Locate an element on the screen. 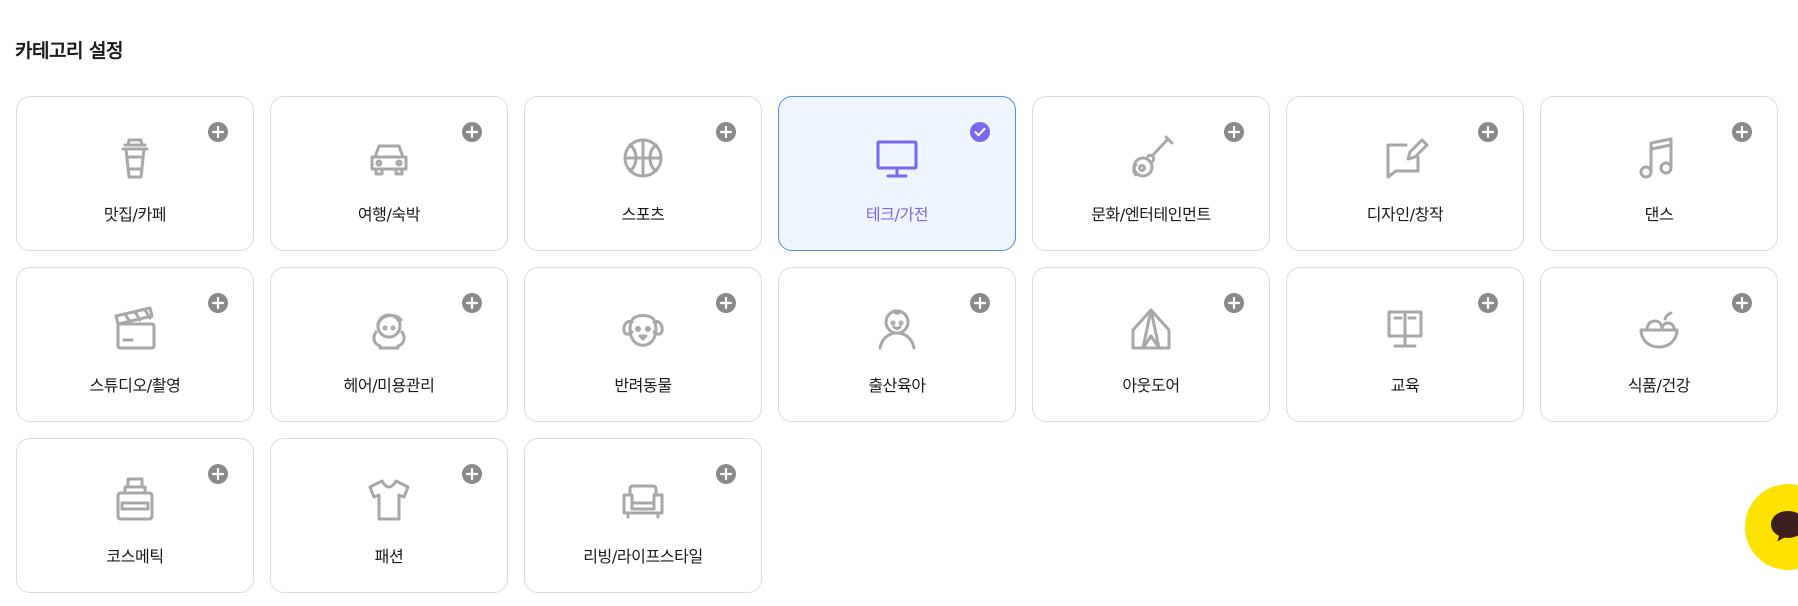 The height and width of the screenshot is (606, 1798). check-icon is located at coordinates (980, 132).